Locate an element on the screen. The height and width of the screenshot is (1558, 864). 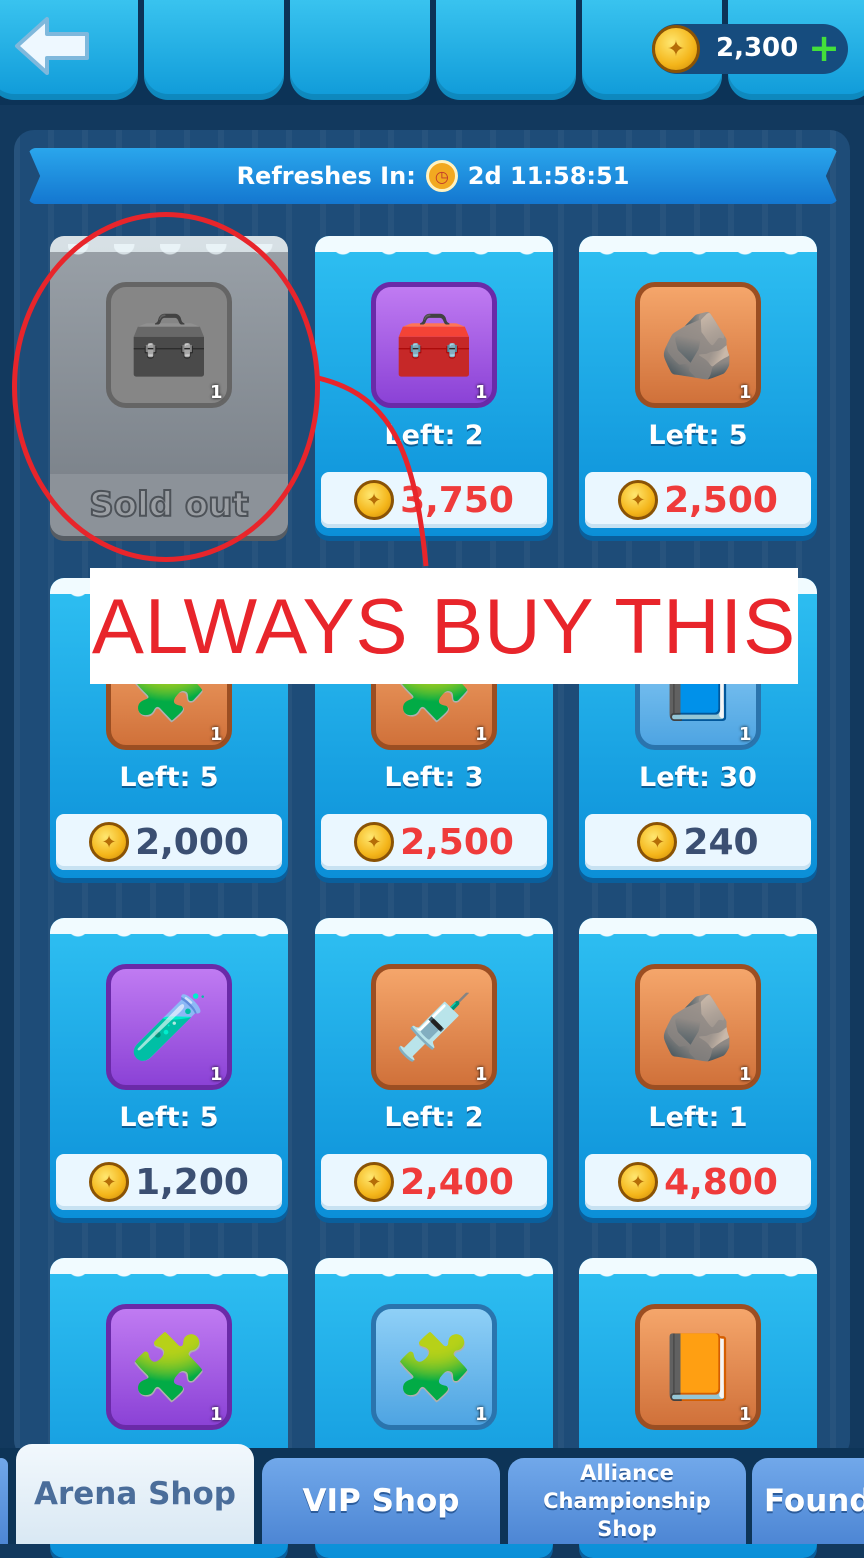
tab-label: Arena Shop is located at coordinates (135, 1494).